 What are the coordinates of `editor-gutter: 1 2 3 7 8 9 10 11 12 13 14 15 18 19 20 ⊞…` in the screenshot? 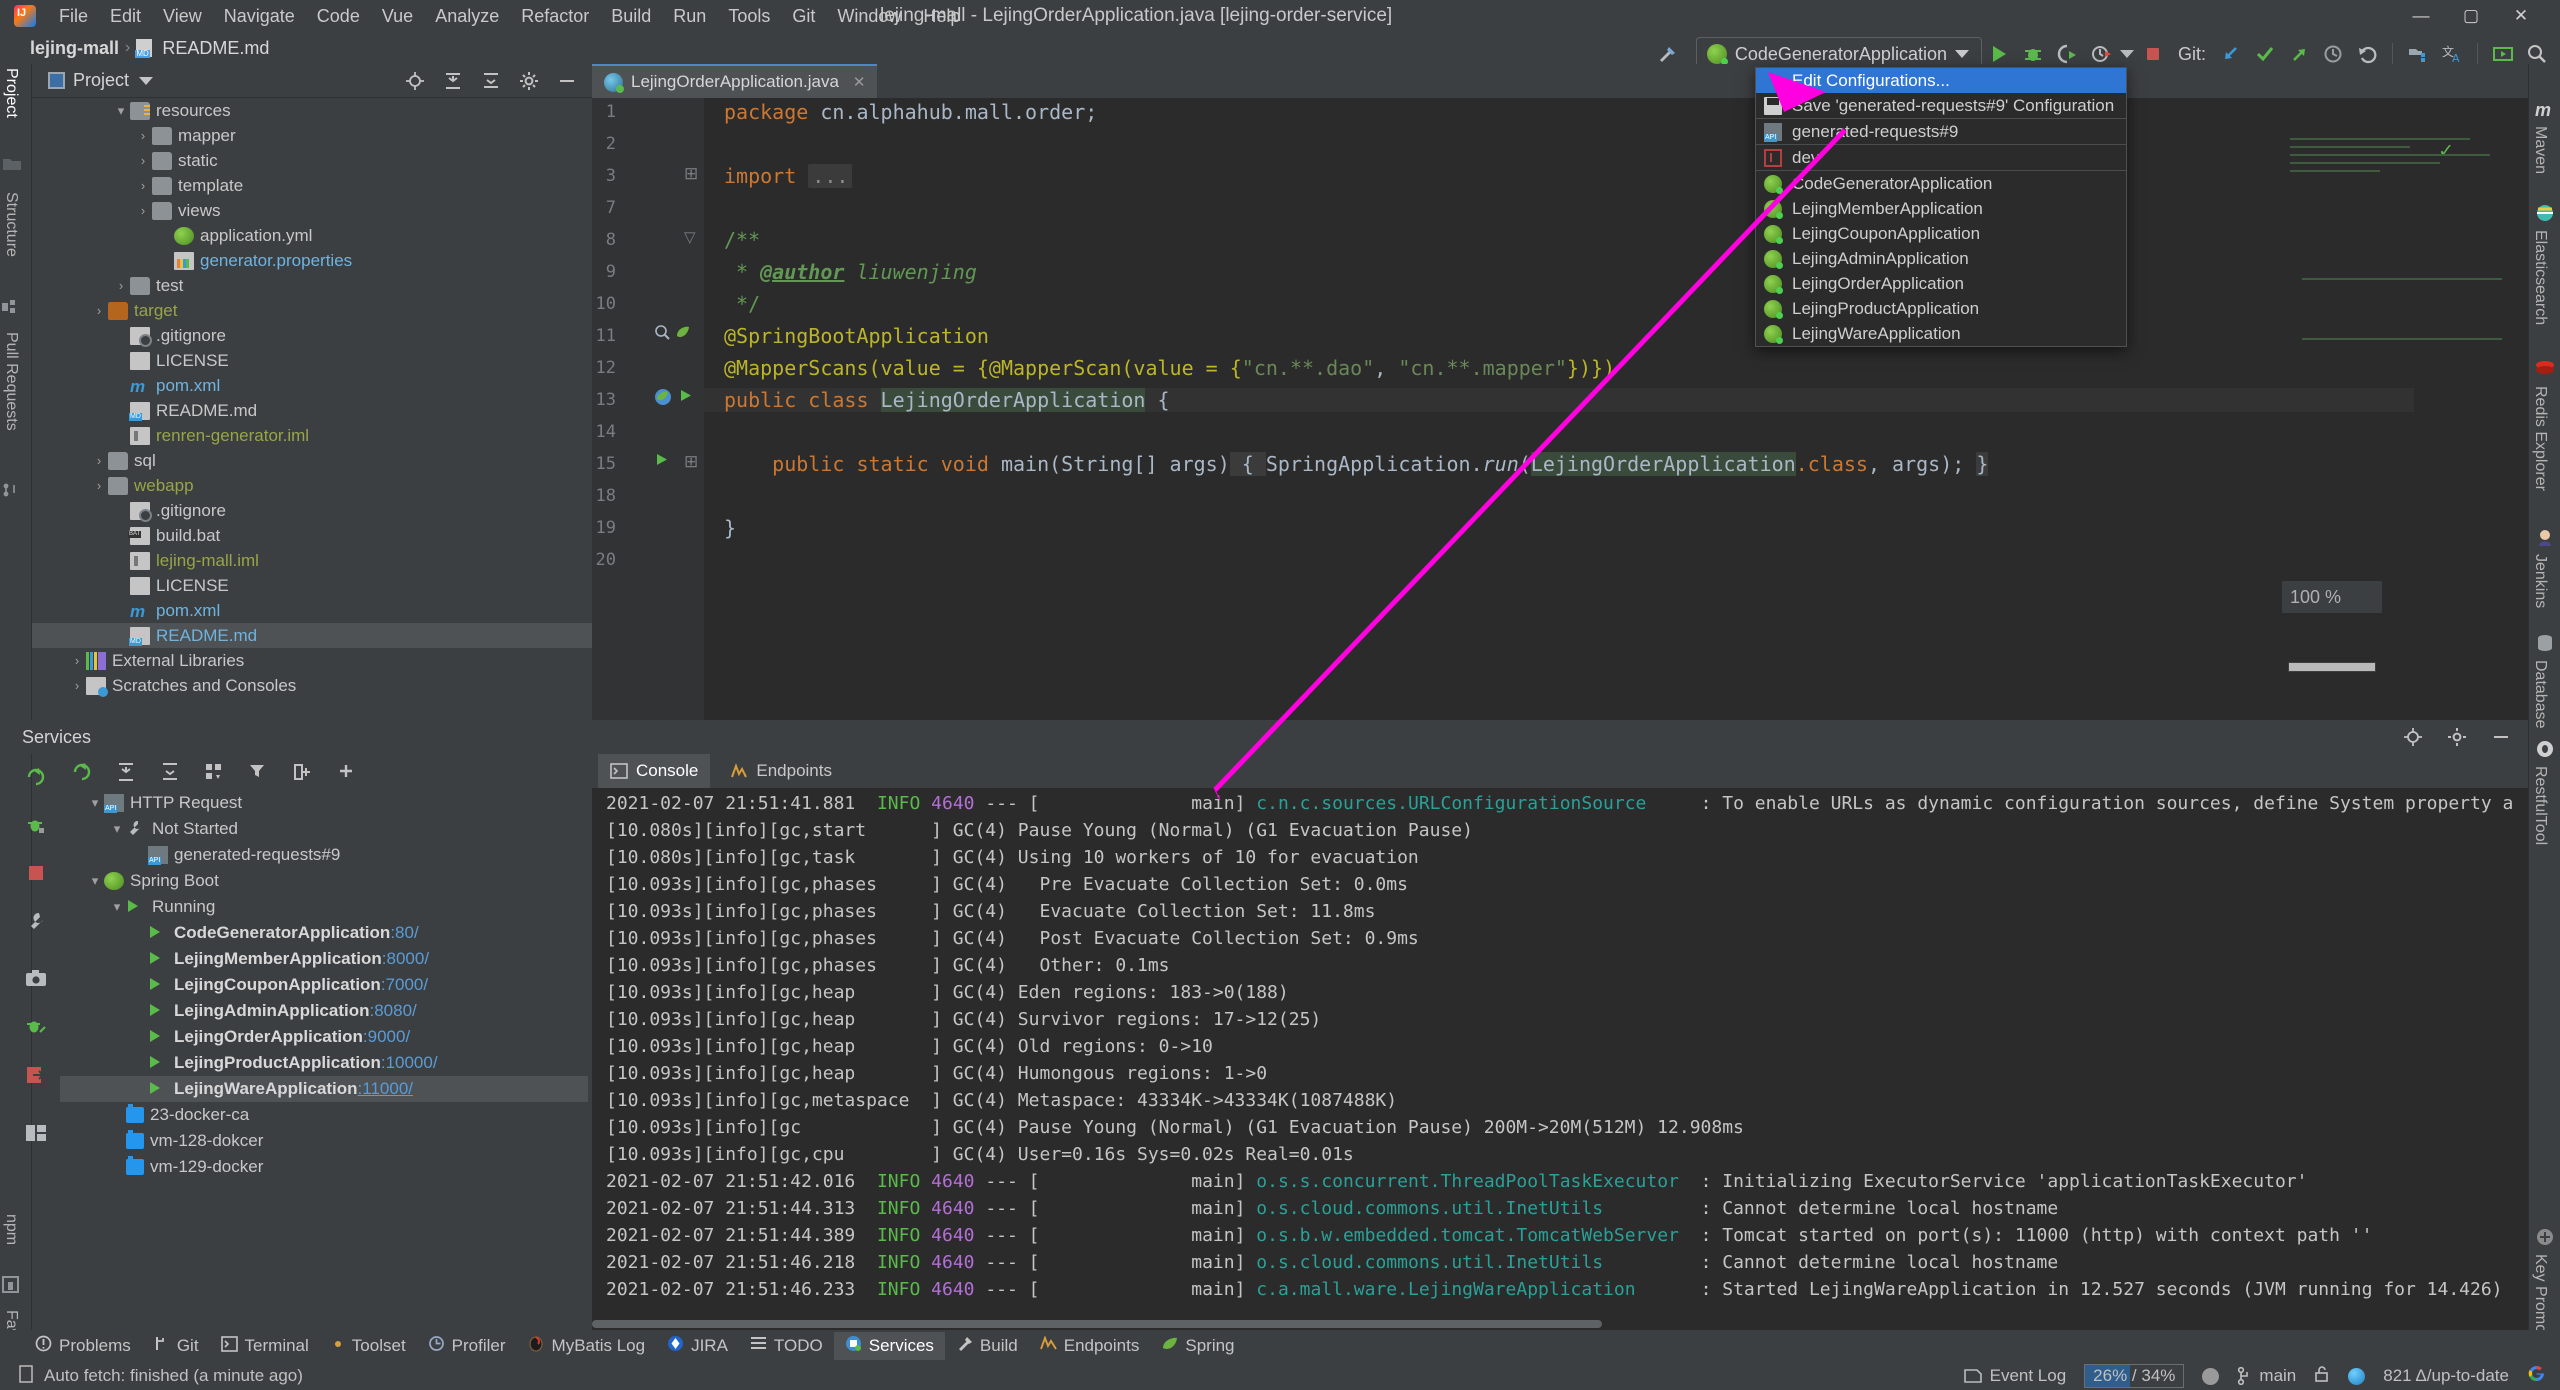 It's located at (648, 409).